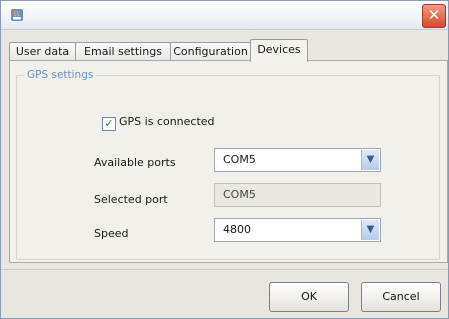 The height and width of the screenshot is (319, 449). I want to click on speed-value: 4800, so click(237, 229).